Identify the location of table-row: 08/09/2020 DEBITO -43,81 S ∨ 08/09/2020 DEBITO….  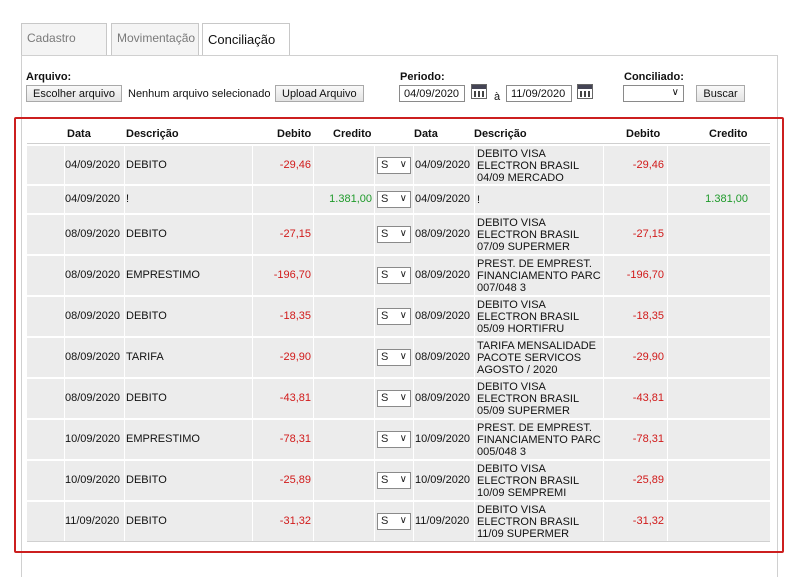
(398, 399).